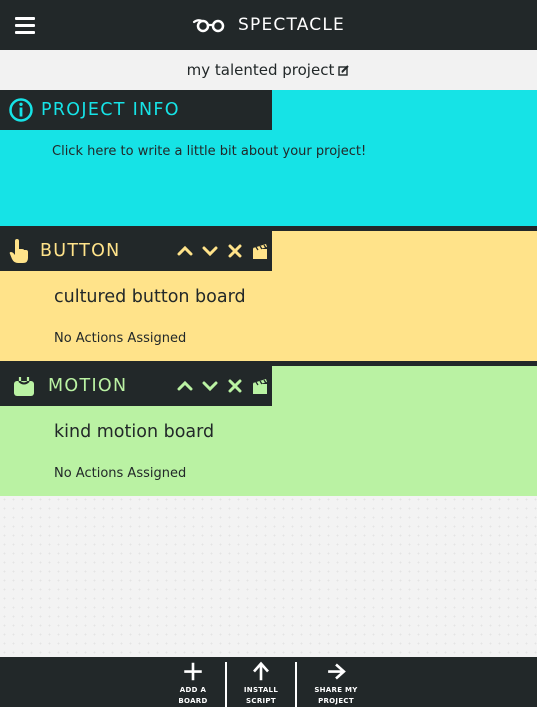  What do you see at coordinates (110, 110) in the screenshot?
I see `project-info-title: PROJECT INFO` at bounding box center [110, 110].